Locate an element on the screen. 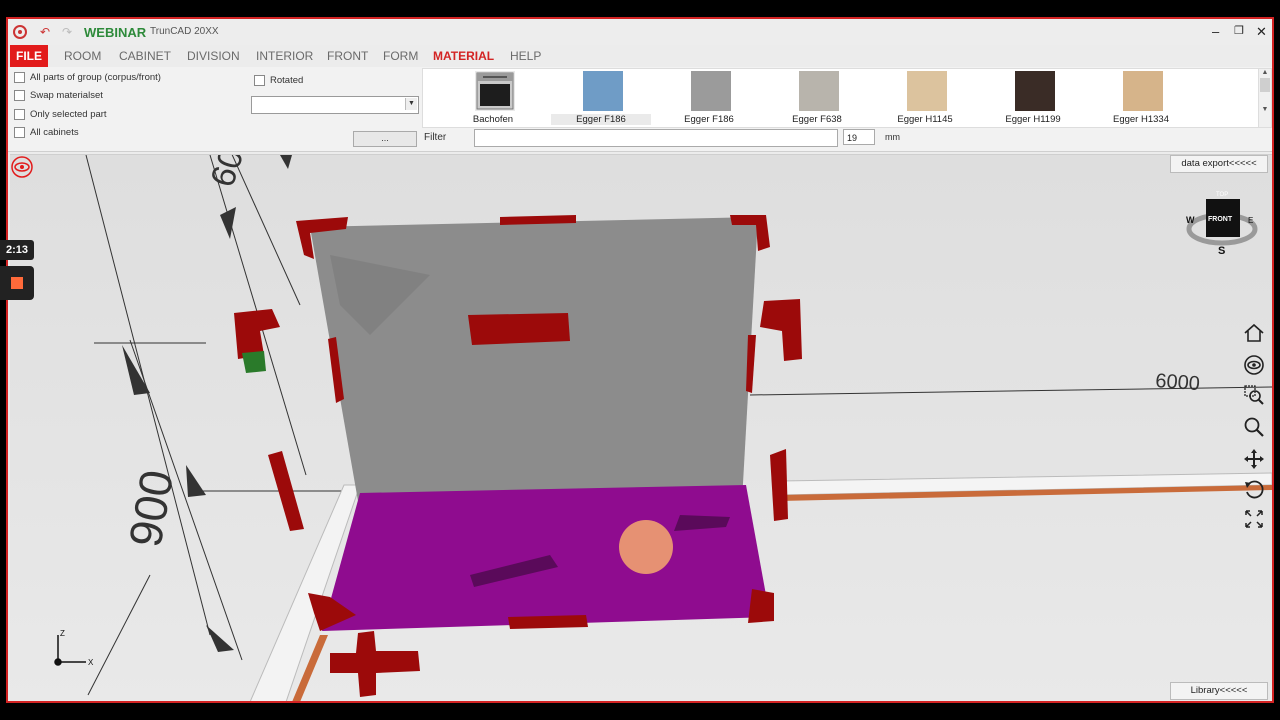 This screenshot has height=720, width=1280. close-button: ✕ is located at coordinates (1261, 32).